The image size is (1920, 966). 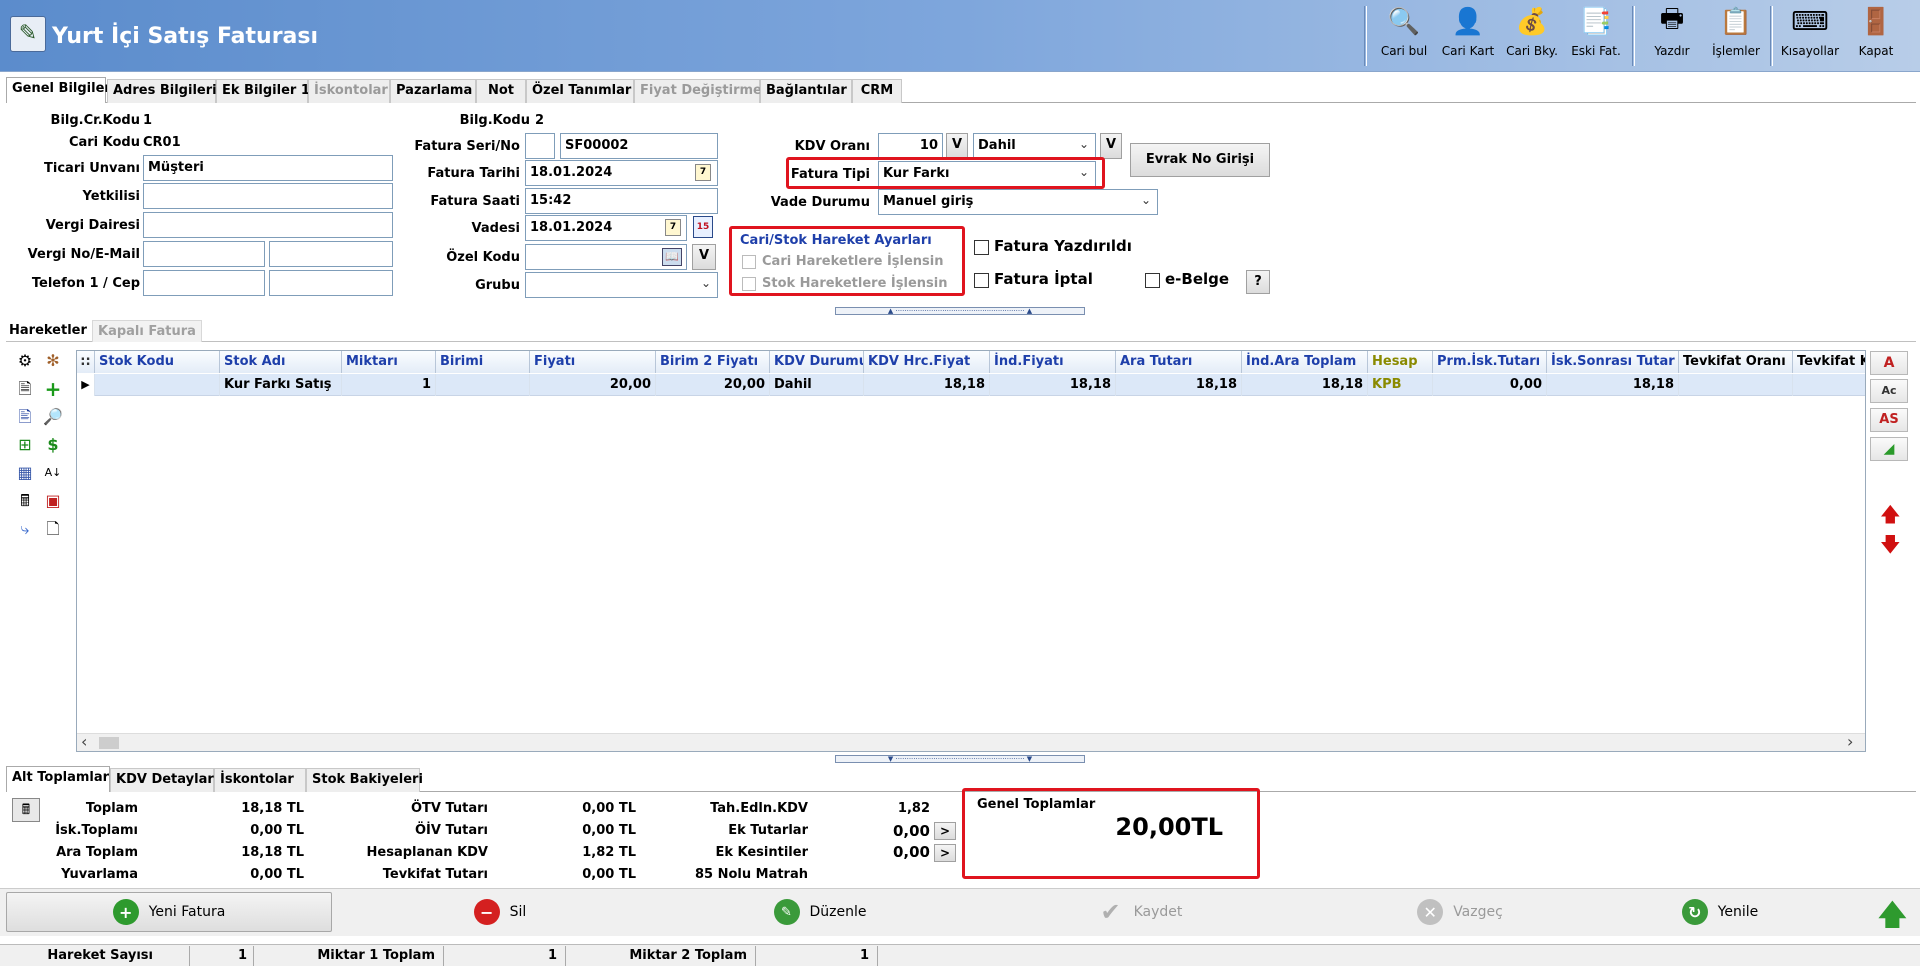 What do you see at coordinates (53, 445) in the screenshot?
I see `dollar-icon: $` at bounding box center [53, 445].